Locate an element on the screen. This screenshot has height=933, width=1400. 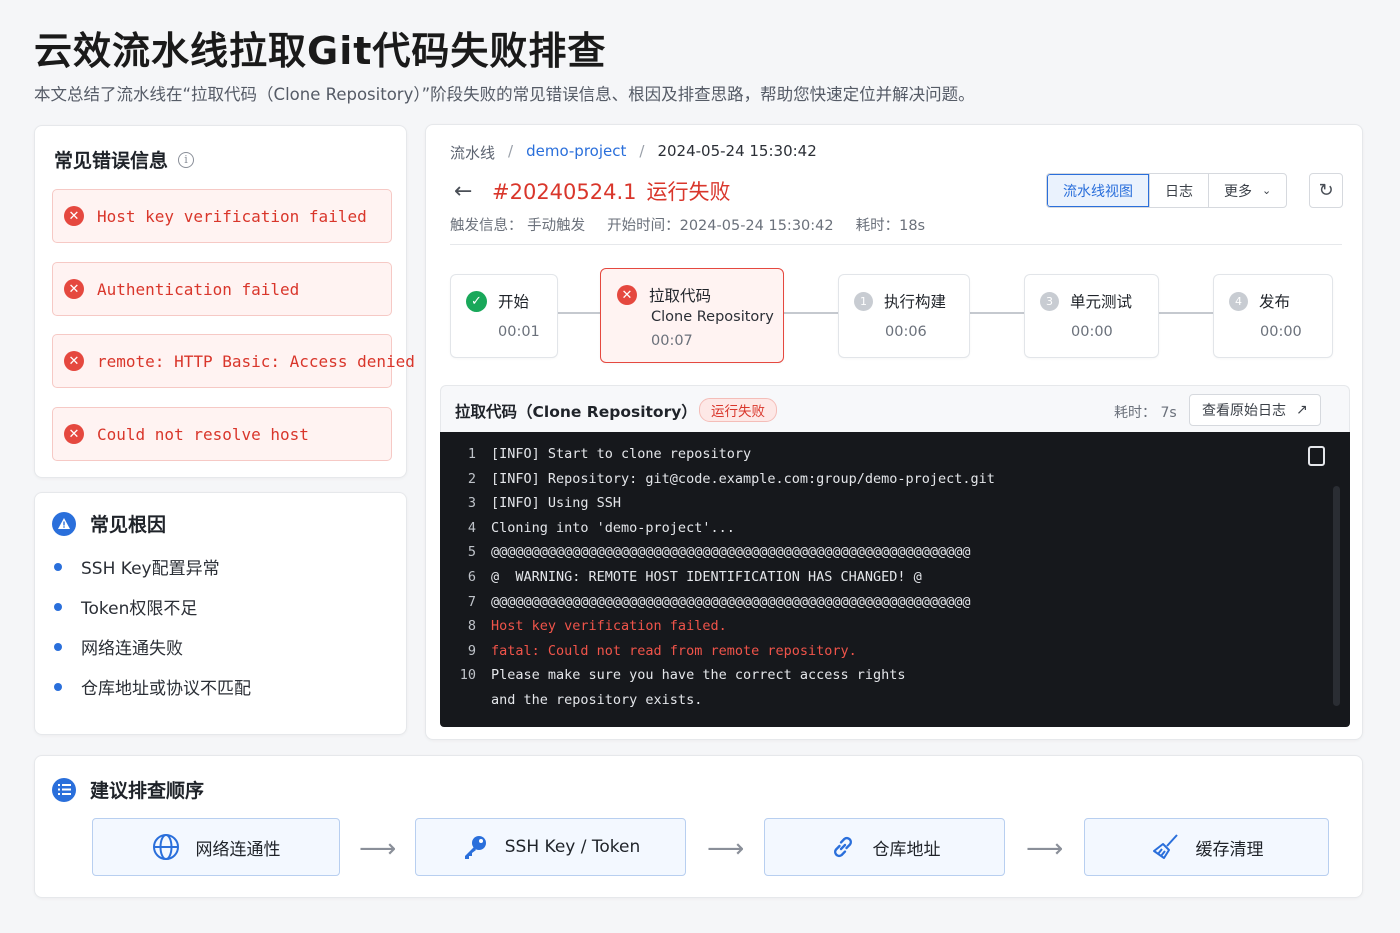
log-line-text: [INFO] Start to clone repository is located at coordinates (621, 454).